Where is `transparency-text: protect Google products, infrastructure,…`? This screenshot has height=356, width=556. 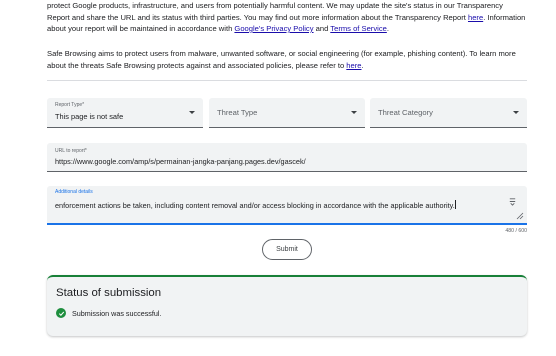
transparency-text: protect Google products, infrastructure,… is located at coordinates (275, 11).